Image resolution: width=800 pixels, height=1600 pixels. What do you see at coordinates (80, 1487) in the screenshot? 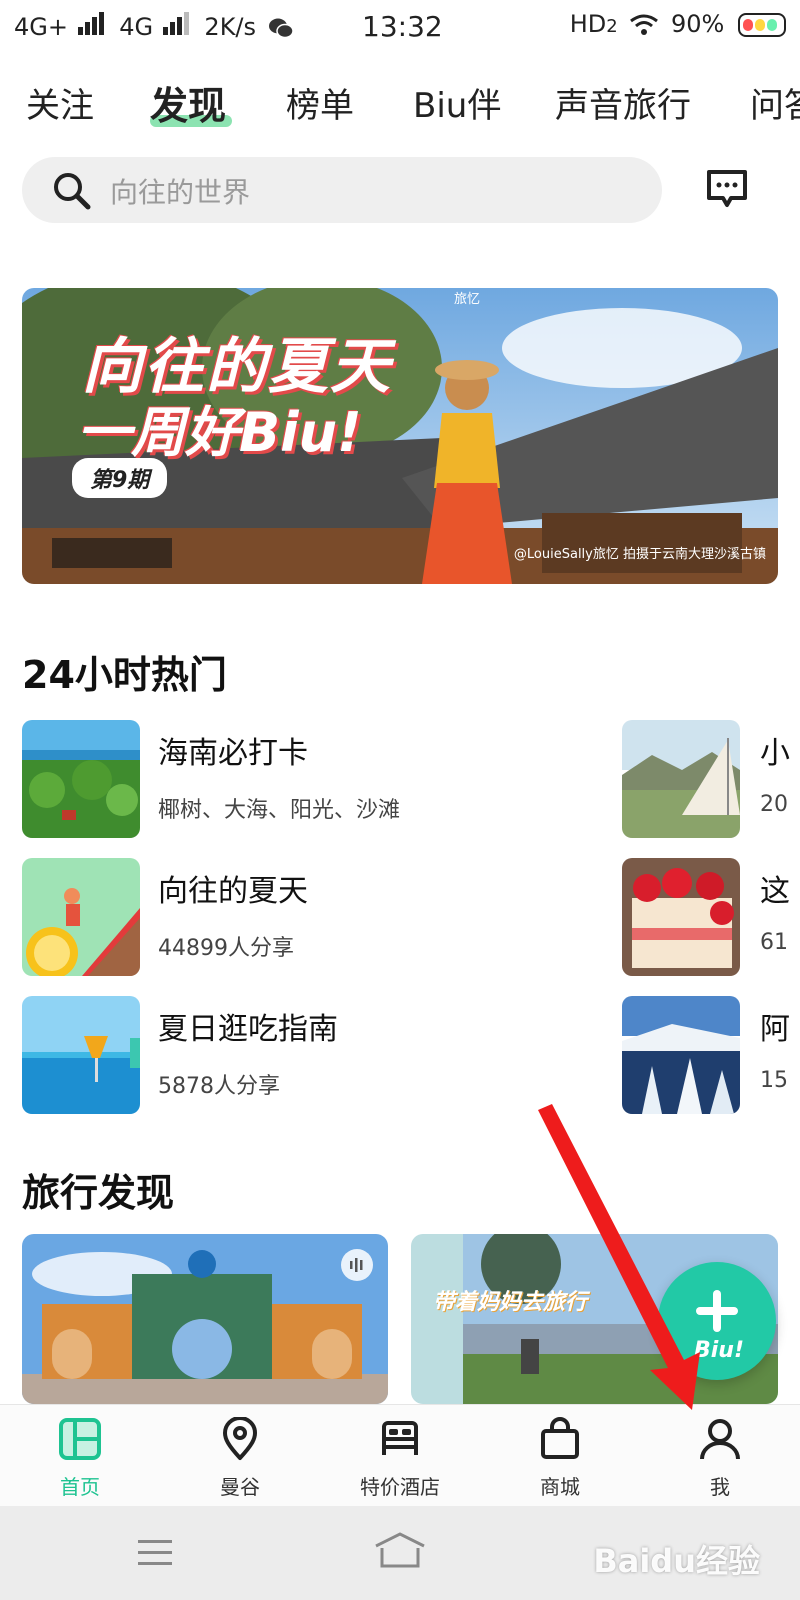
I see `nav-label: 首页` at bounding box center [80, 1487].